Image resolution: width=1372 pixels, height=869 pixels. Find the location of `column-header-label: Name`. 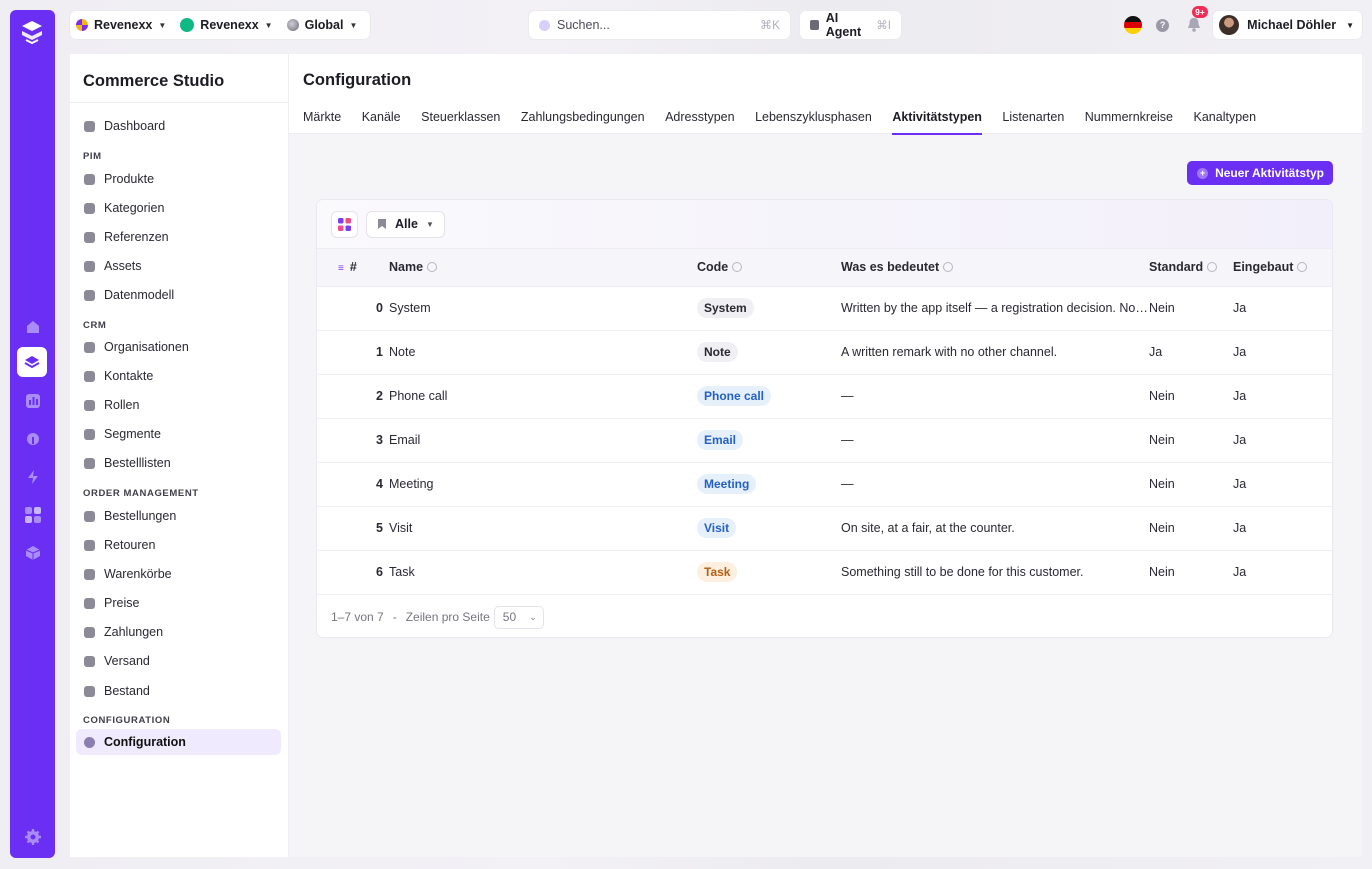

column-header-label: Name is located at coordinates (406, 267).